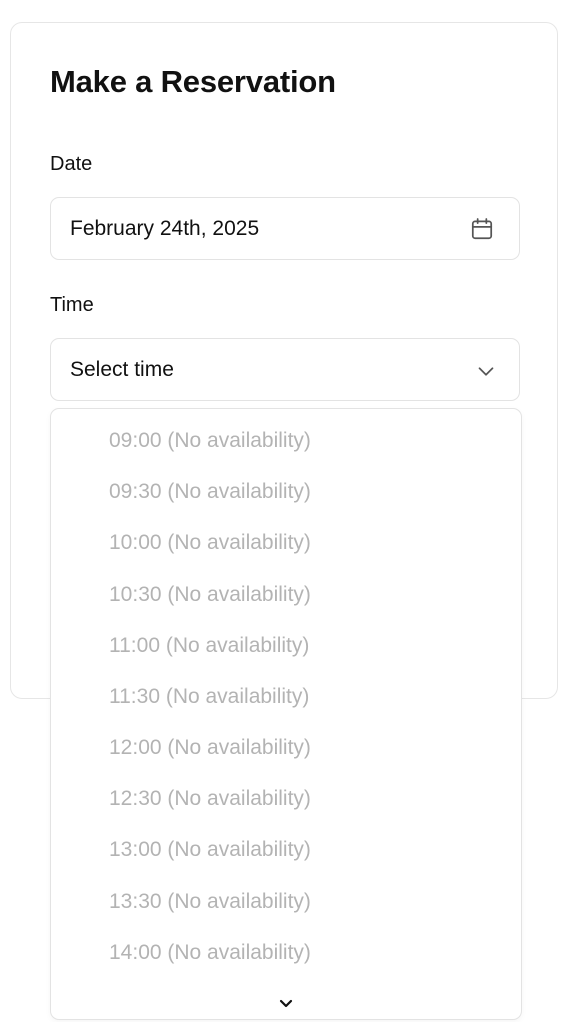 The width and height of the screenshot is (576, 1022). I want to click on time-option: 09:00 (No availability), so click(210, 441).